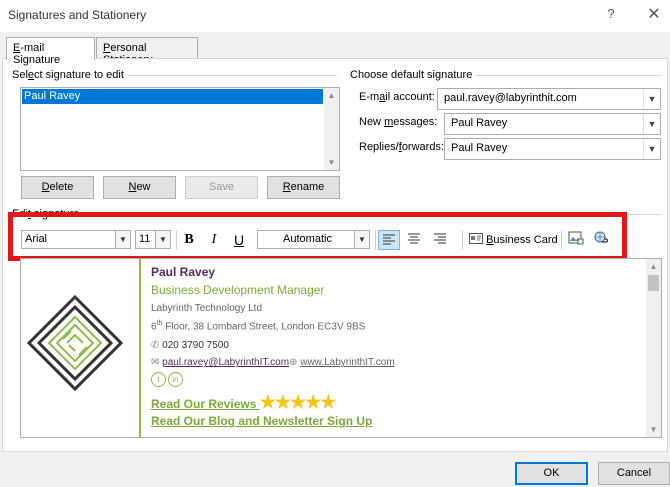  Describe the element at coordinates (549, 99) in the screenshot. I see `email-account-select: paul.ravey@labyrinthit.com ▼` at that location.